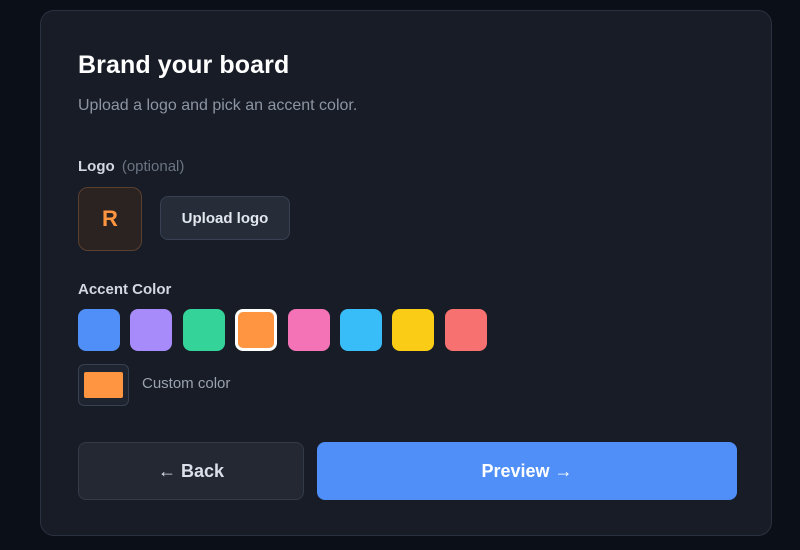  Describe the element at coordinates (360, 330) in the screenshot. I see `color-swatch-sky` at that location.